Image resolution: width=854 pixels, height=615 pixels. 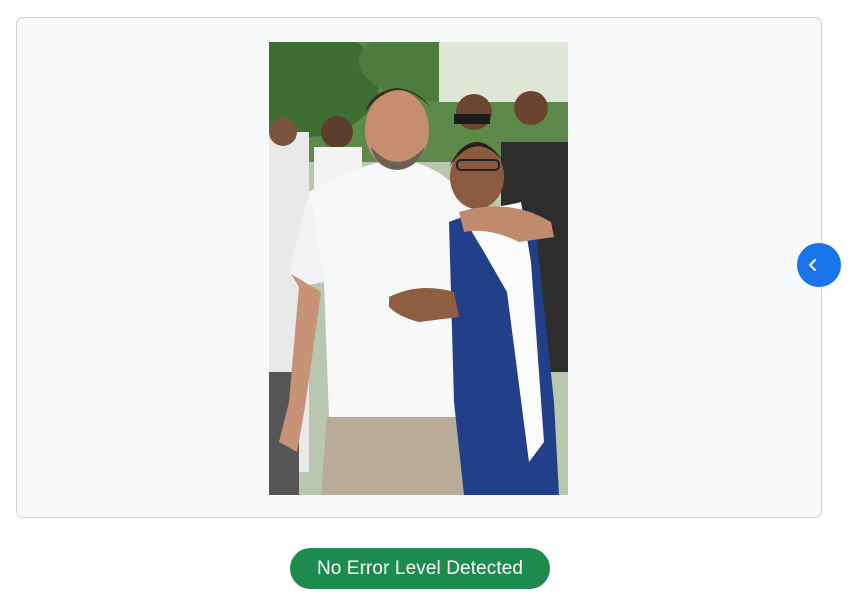 I want to click on status-badge: No Error Level Detected, so click(x=420, y=568).